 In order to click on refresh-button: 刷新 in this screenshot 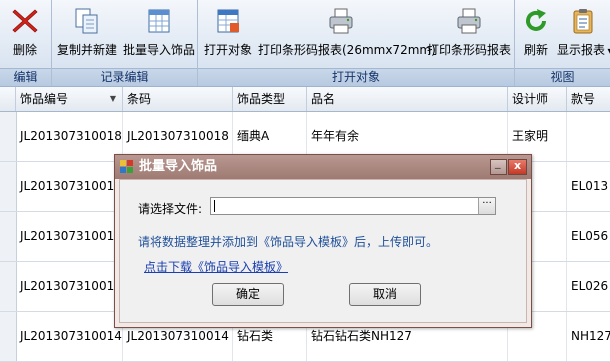, I will do `click(536, 34)`.